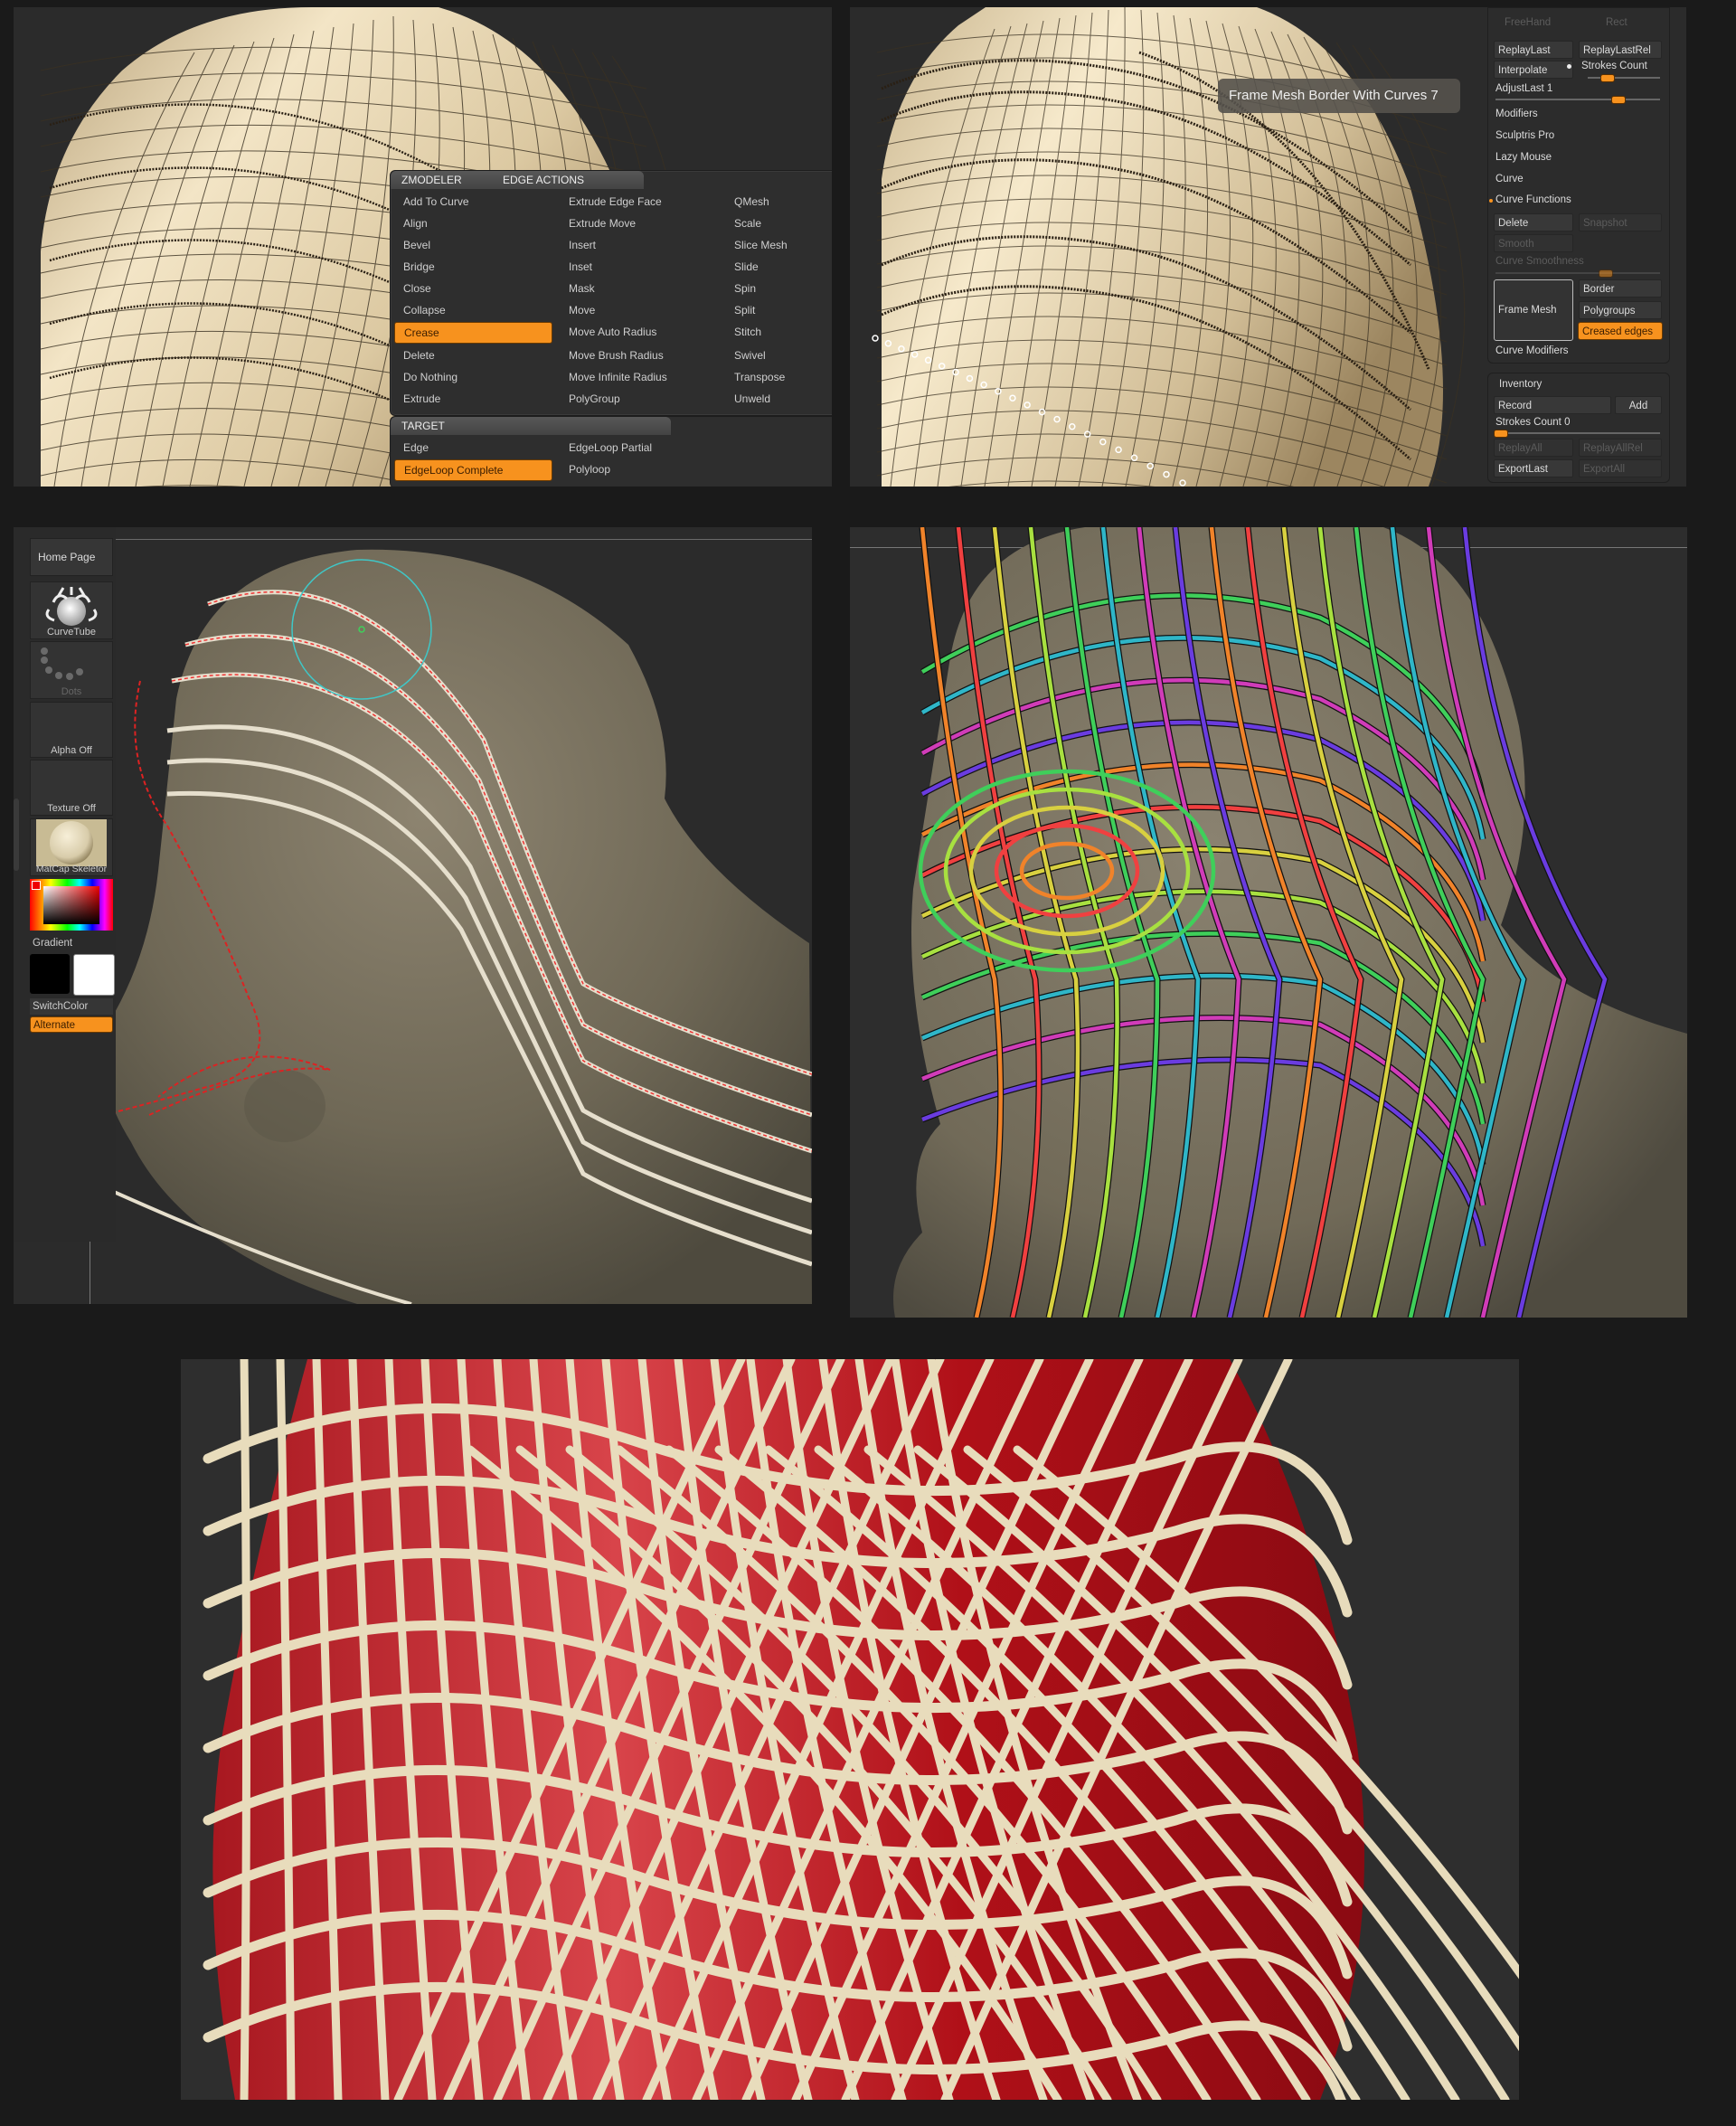 The width and height of the screenshot is (1736, 2126). What do you see at coordinates (779, 223) in the screenshot?
I see `edge-action-scale: Scale` at bounding box center [779, 223].